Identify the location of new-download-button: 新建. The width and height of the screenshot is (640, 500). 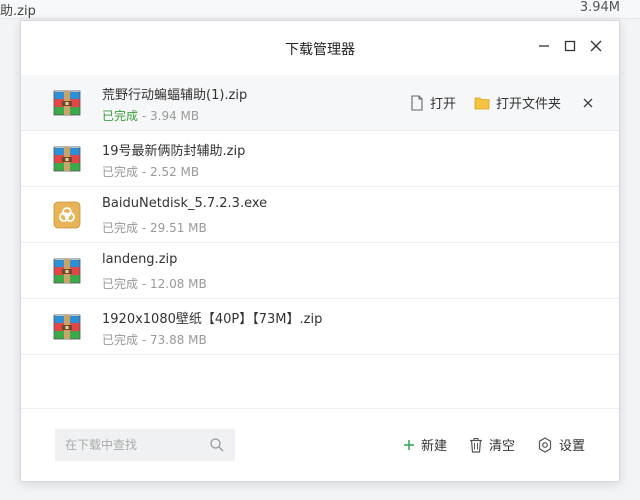
(425, 444).